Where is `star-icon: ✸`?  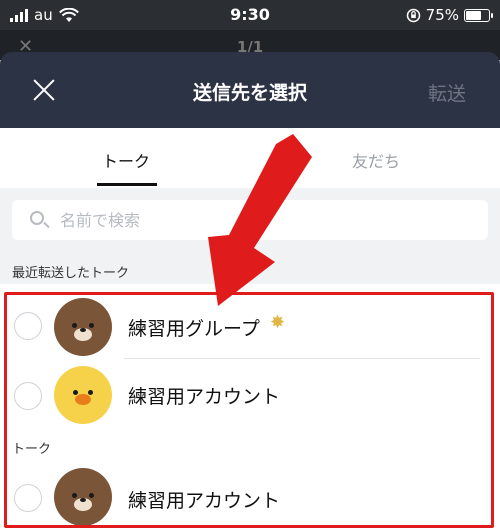
star-icon: ✸ is located at coordinates (278, 322).